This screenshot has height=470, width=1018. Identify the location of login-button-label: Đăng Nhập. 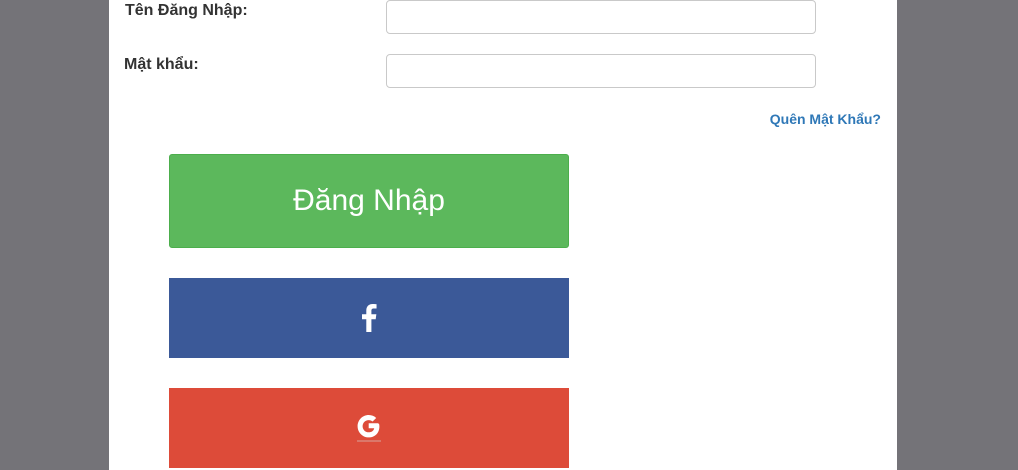
(369, 200).